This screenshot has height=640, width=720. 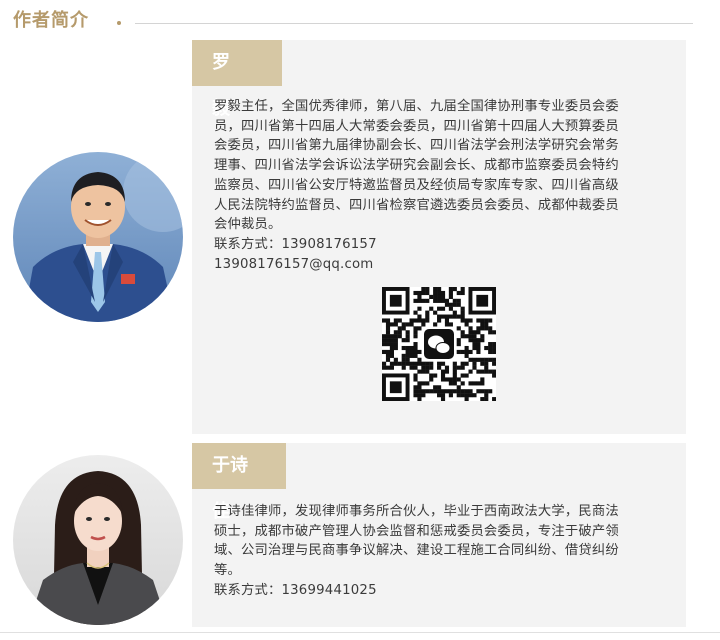 What do you see at coordinates (416, 551) in the screenshot?
I see `bio-line: 域、公司治理与民商事争议解决、建设工程施工合同纠纷、借贷纠纷` at bounding box center [416, 551].